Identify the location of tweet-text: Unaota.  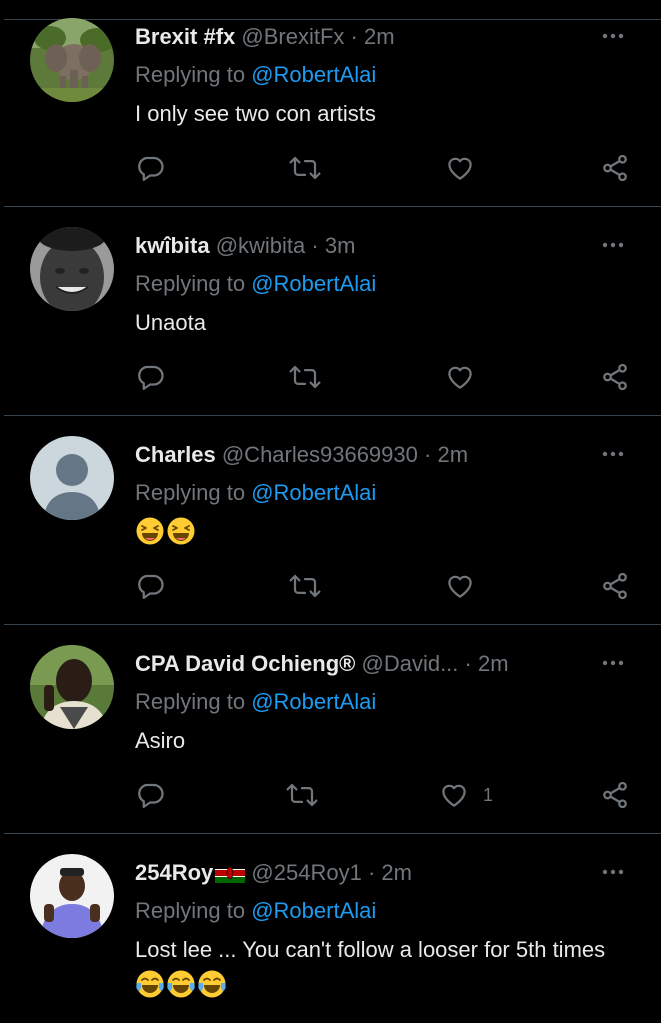
(170, 322).